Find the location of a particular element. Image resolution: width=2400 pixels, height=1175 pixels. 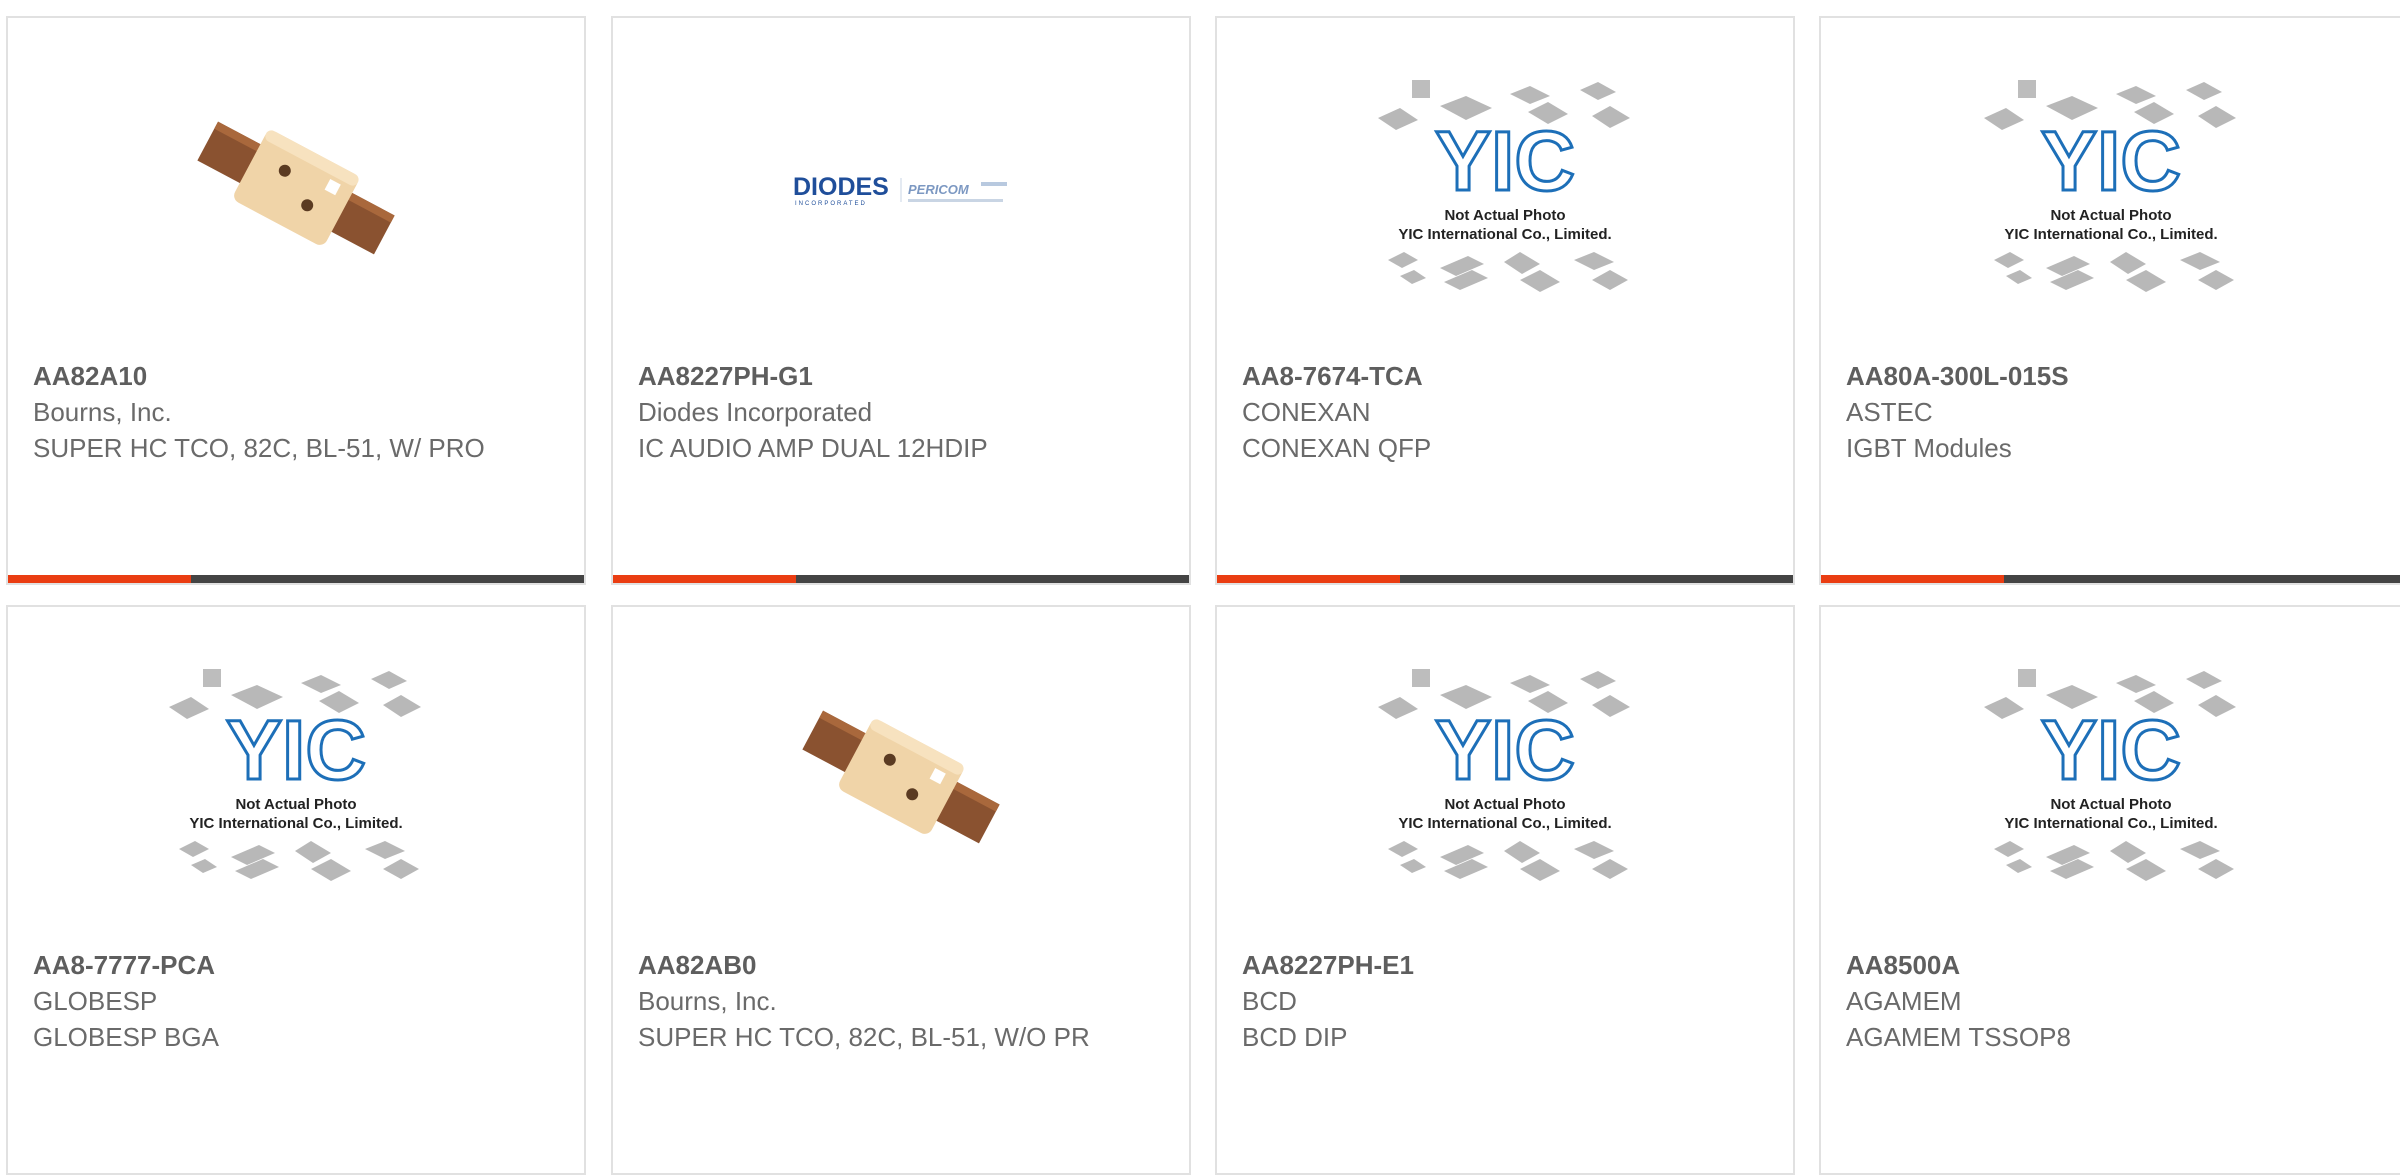

product-description: SUPER HC TCO, 82C, BL-51, W/O PR is located at coordinates (864, 1037).